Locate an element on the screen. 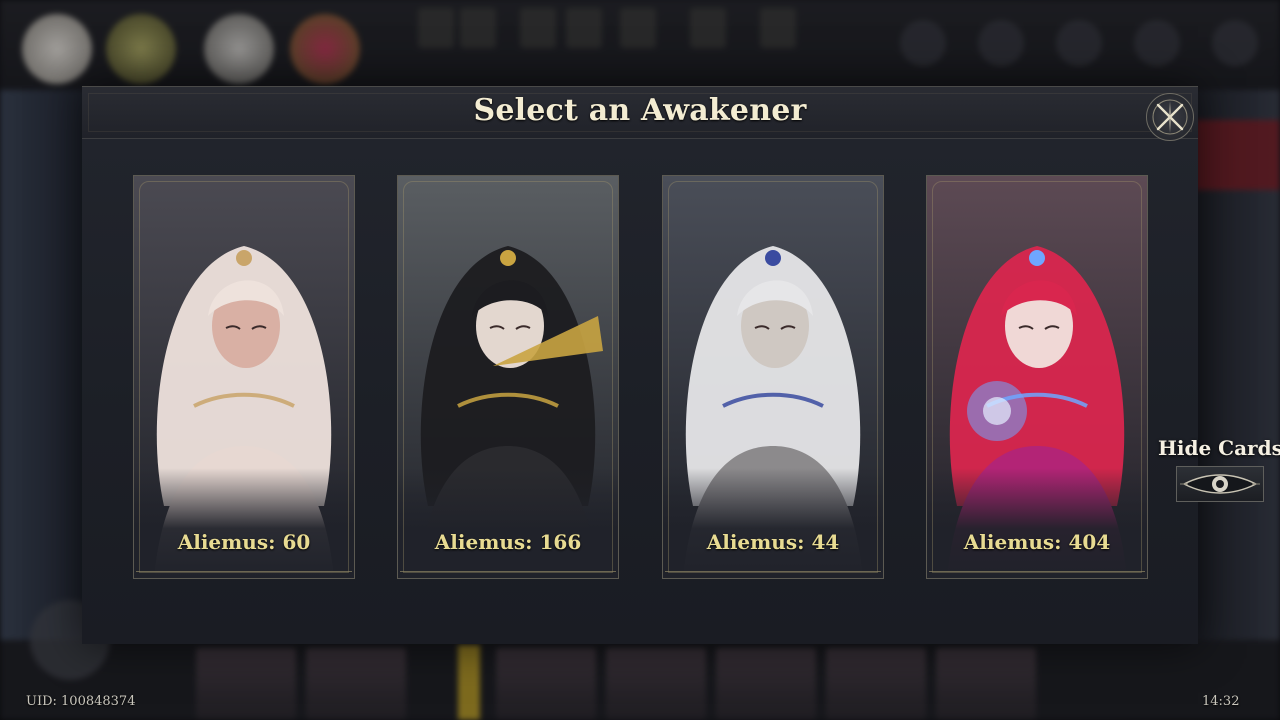 The image size is (1280, 720). modal-title: Select an Awakener is located at coordinates (640, 110).